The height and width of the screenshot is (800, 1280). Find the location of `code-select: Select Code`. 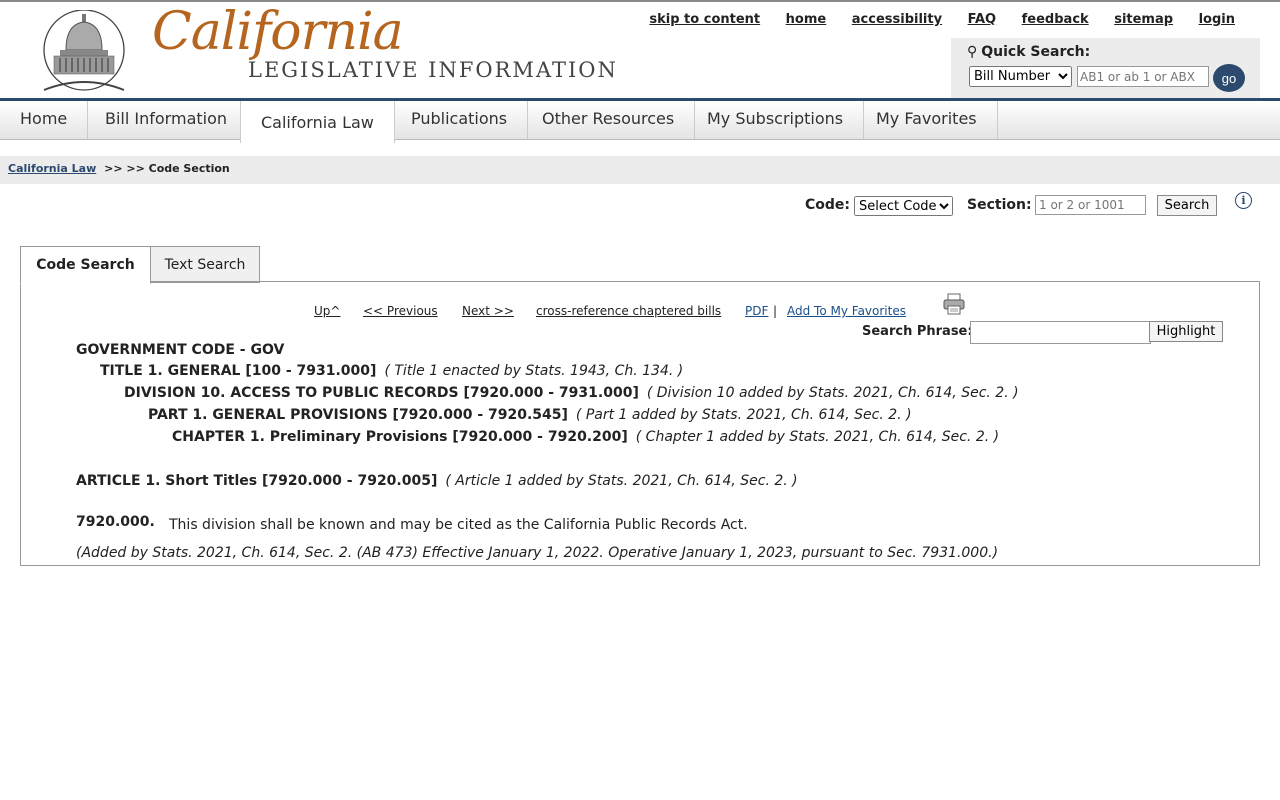

code-select: Select Code is located at coordinates (903, 206).